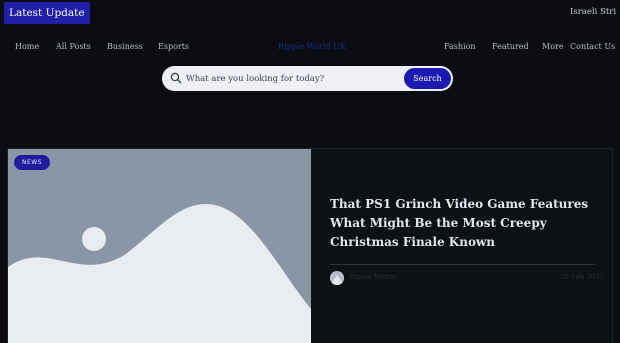  I want to click on top-bar: Latest Update Israeli Stri, so click(310, 14).